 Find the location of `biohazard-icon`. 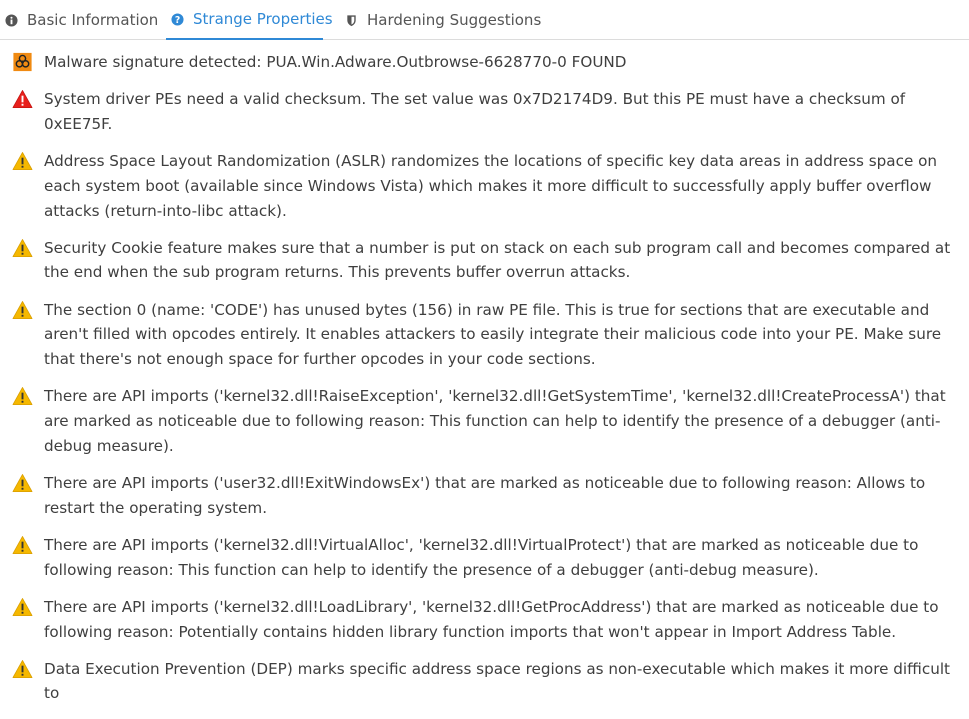

biohazard-icon is located at coordinates (22, 62).